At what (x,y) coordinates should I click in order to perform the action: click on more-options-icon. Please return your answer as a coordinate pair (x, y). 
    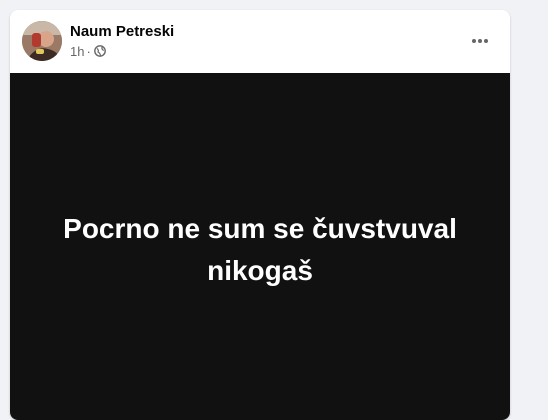
    Looking at the image, I should click on (480, 41).